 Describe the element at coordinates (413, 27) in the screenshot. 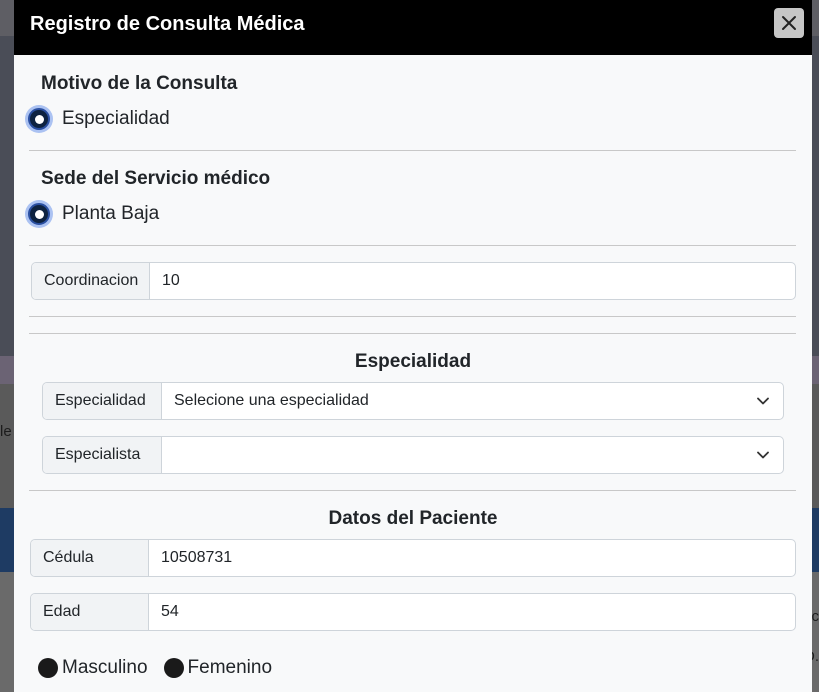

I see `modal-header: Registro de Consulta Médica` at that location.